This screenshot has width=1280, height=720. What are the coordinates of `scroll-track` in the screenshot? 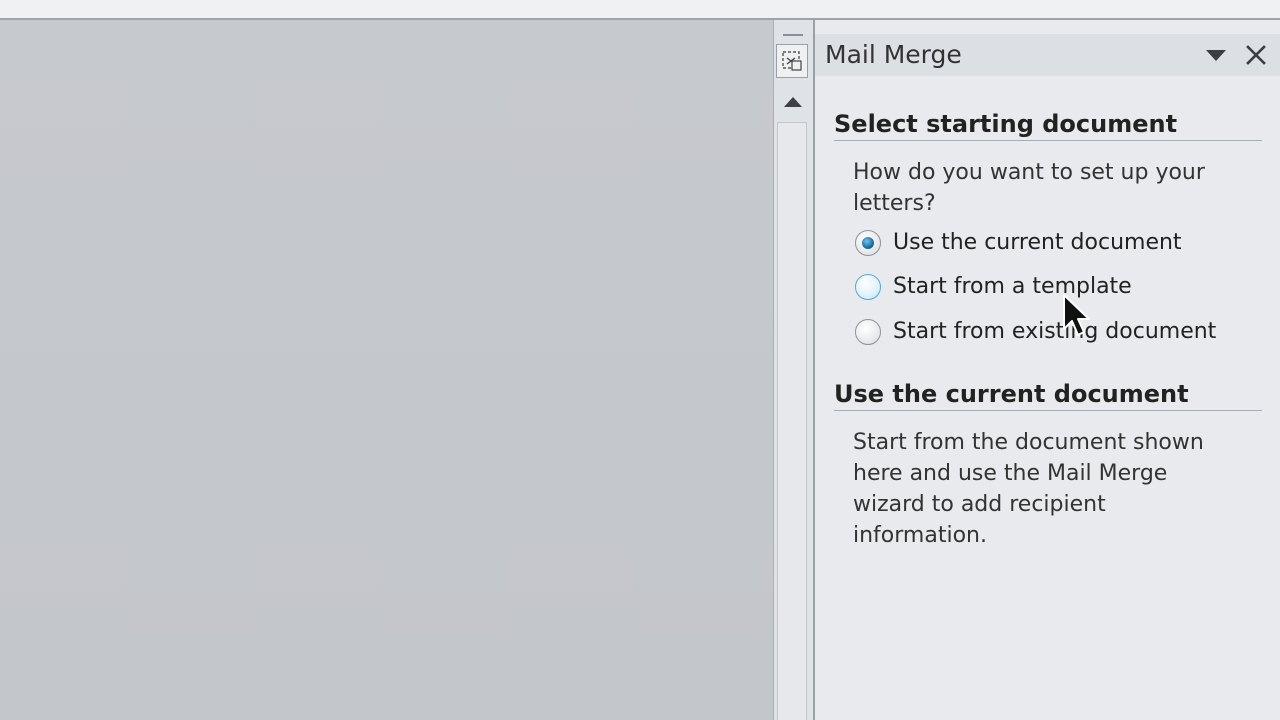 It's located at (792, 421).